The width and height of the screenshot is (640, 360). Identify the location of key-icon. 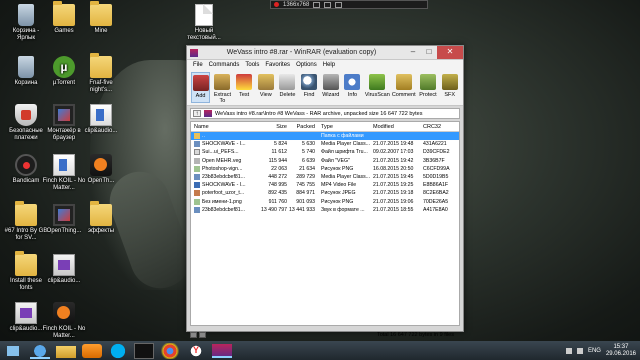
(202, 335).